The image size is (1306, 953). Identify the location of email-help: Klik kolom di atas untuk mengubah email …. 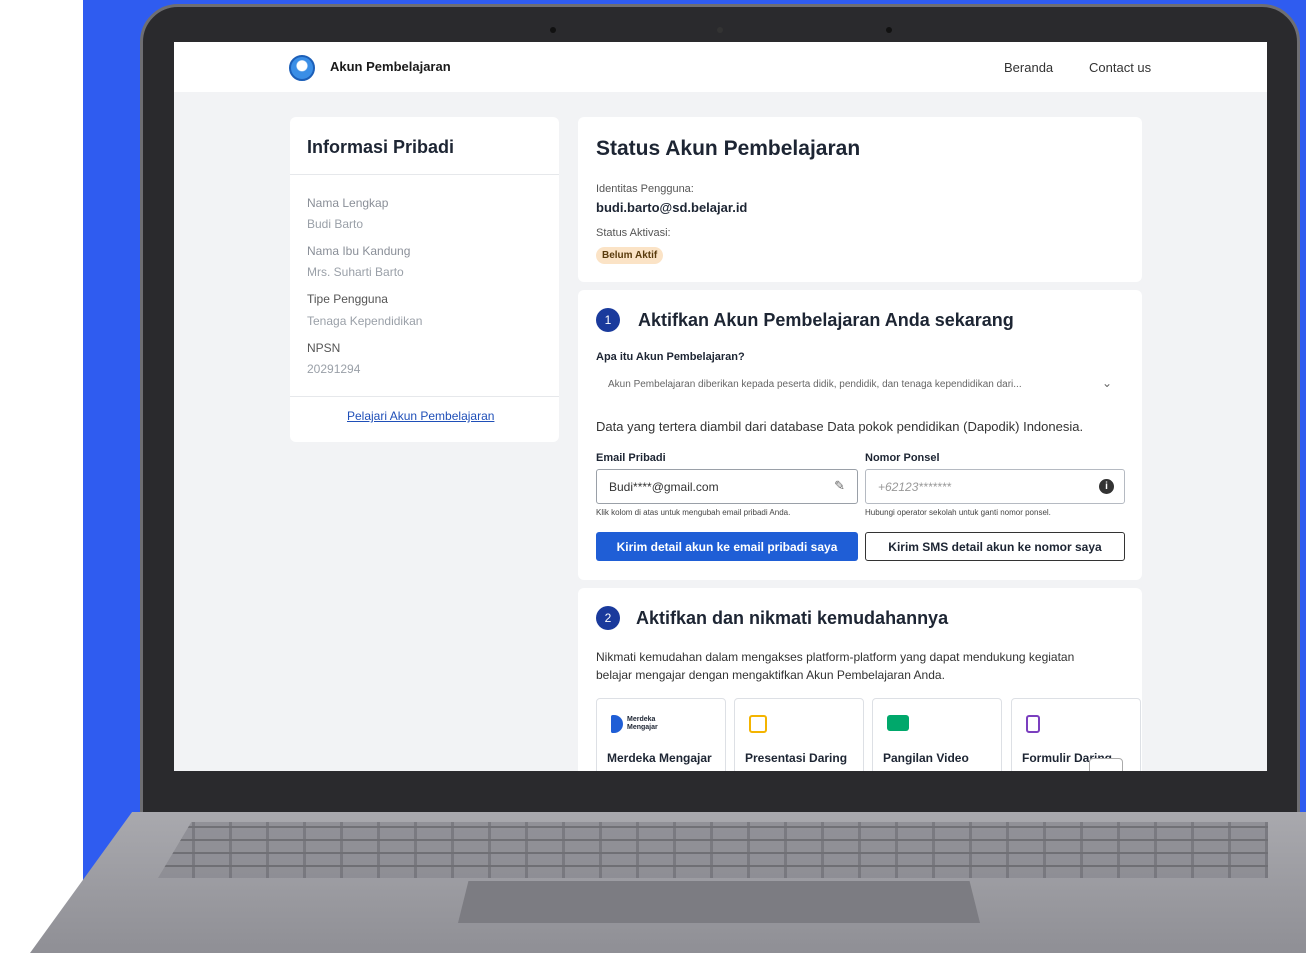
(693, 512).